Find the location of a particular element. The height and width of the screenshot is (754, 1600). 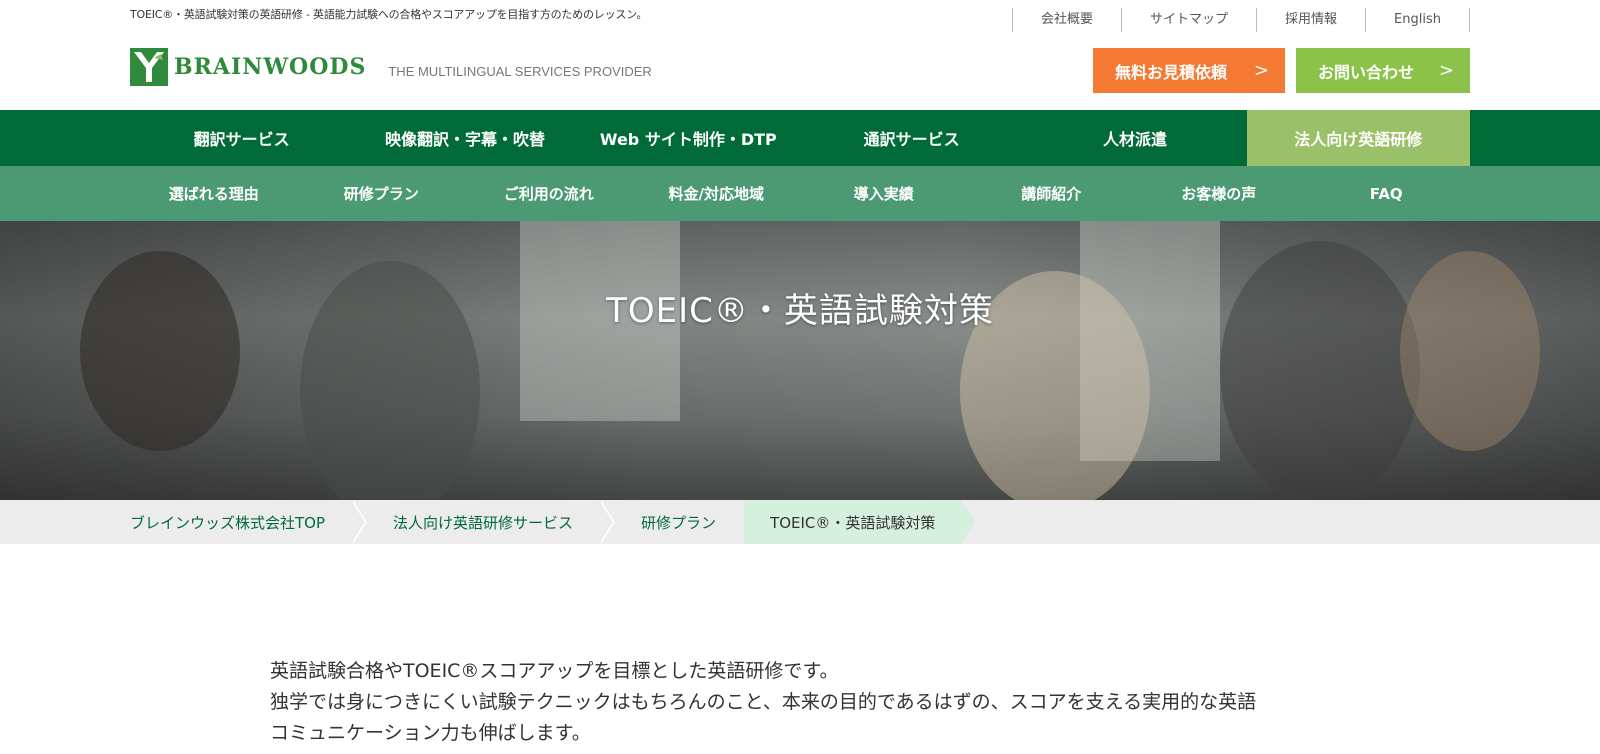

util-link-company: 会社概要 is located at coordinates (1066, 20).